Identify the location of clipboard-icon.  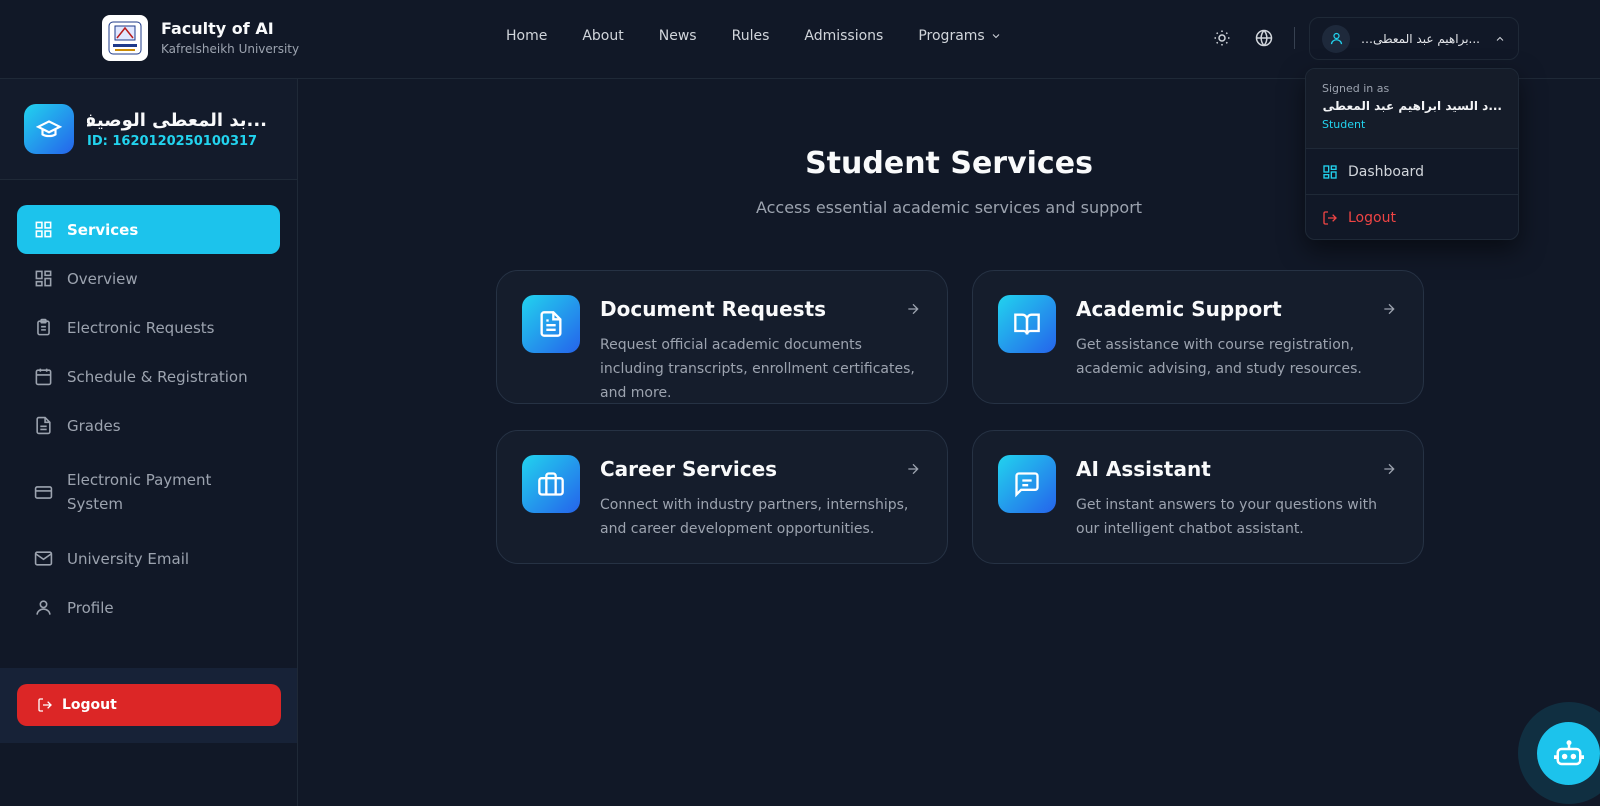
(43, 327).